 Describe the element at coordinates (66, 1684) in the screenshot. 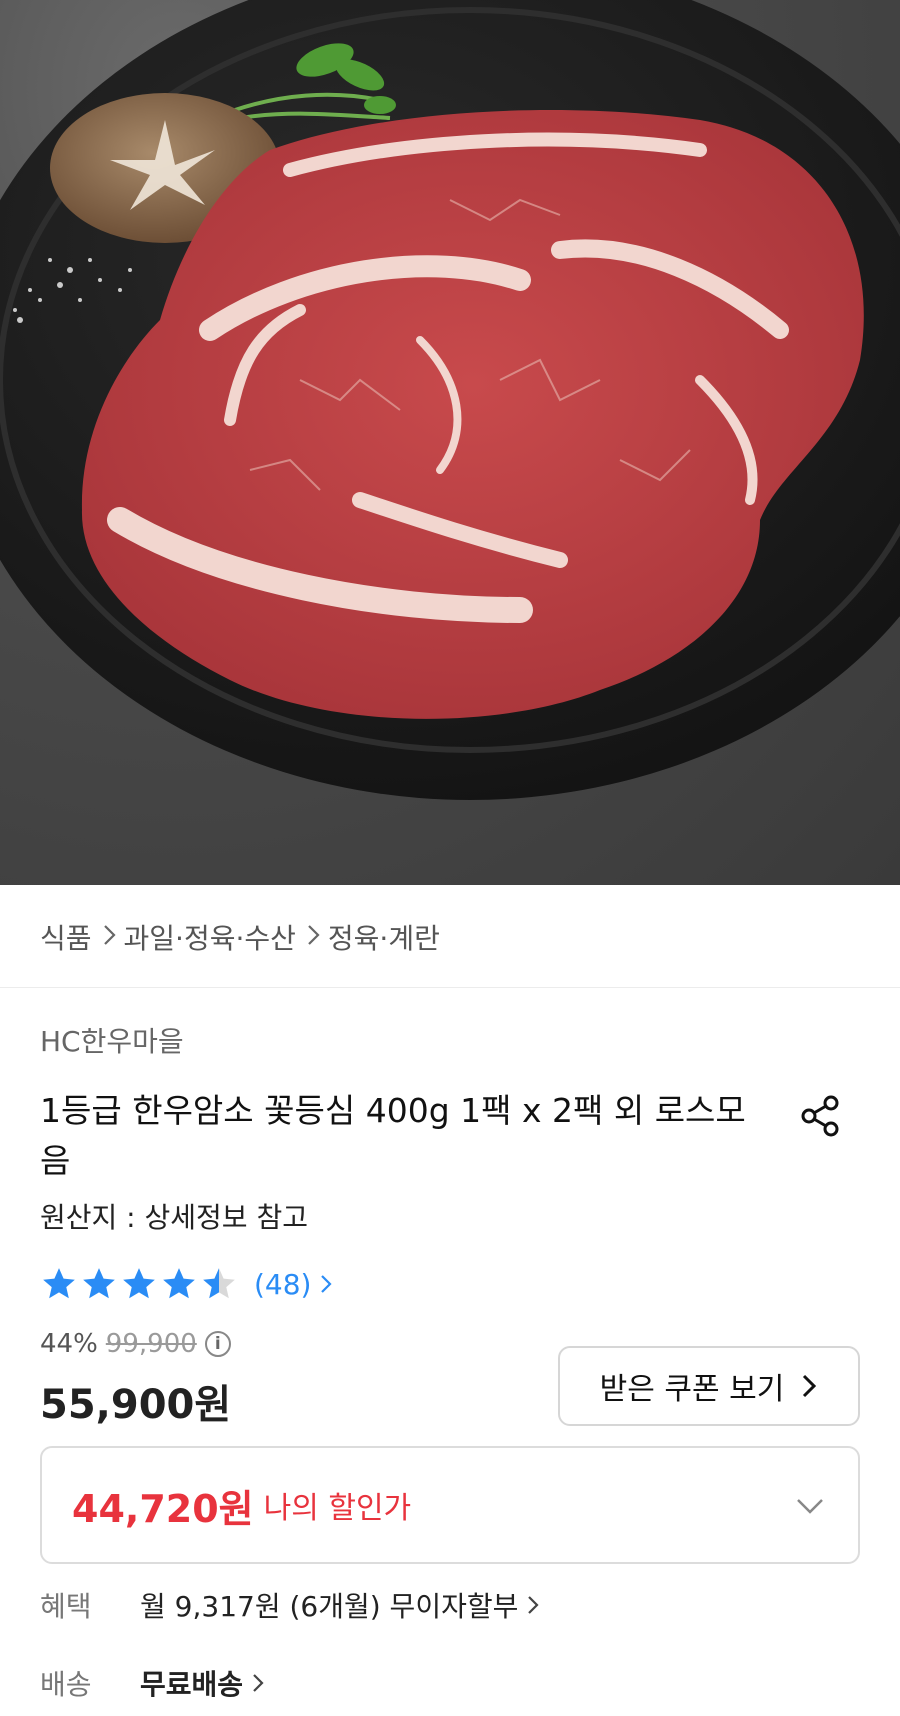

I see `shipping-key: 배송` at that location.